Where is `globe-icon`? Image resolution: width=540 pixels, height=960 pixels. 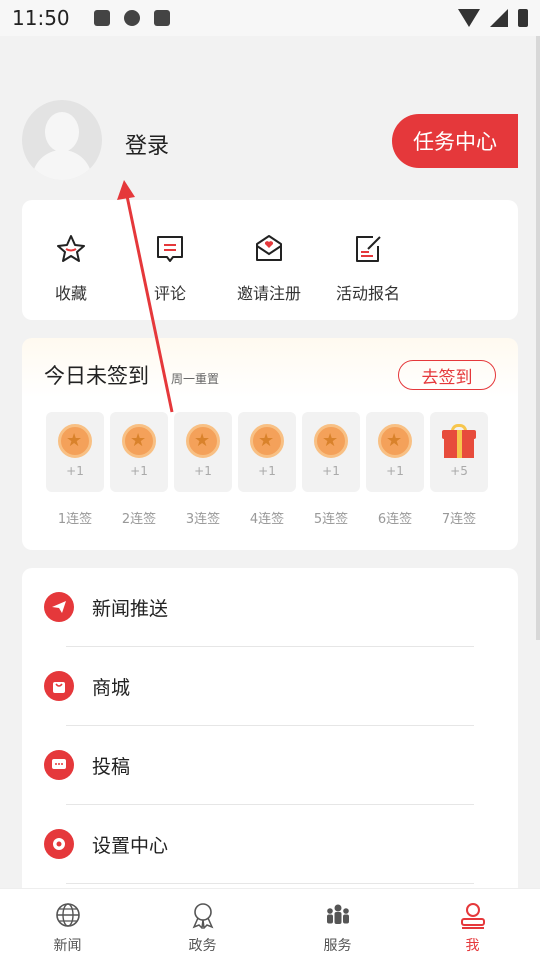 globe-icon is located at coordinates (67, 915).